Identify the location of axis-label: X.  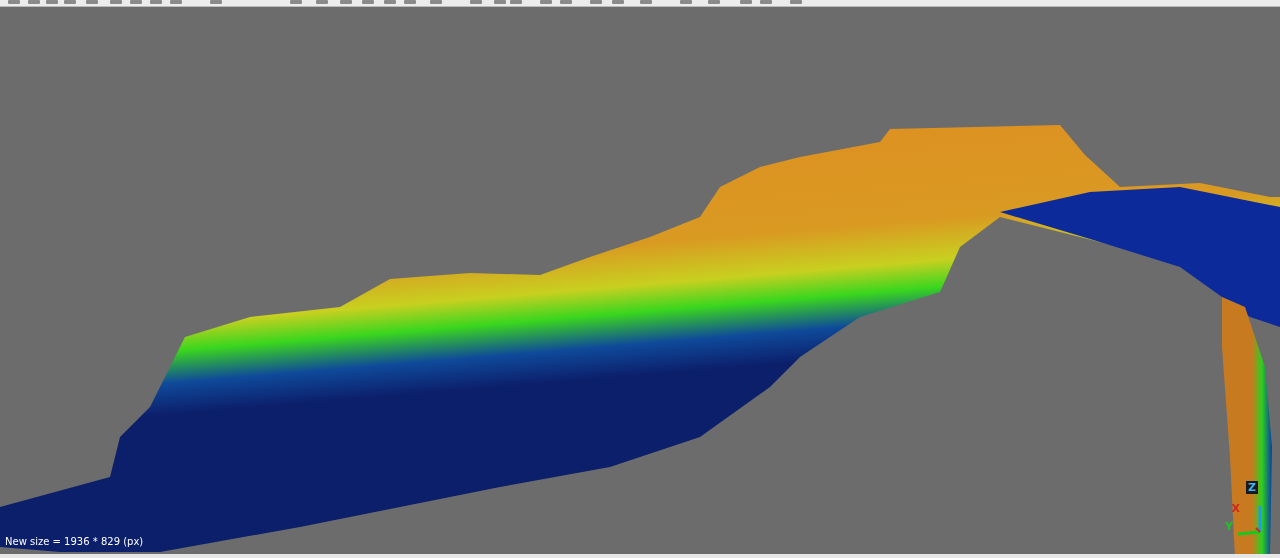
(1235, 508).